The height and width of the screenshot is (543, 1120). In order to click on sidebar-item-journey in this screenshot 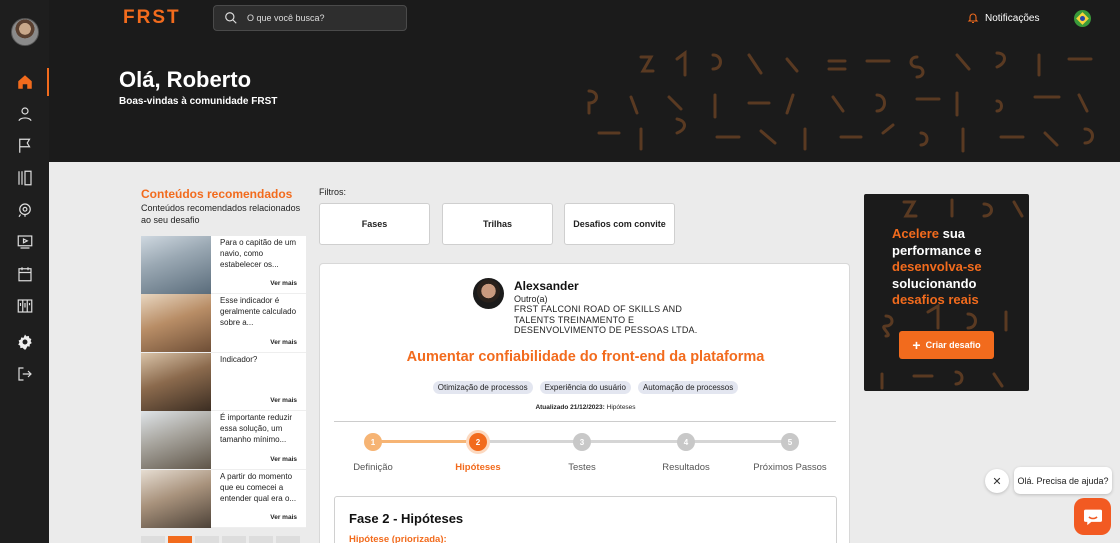, I will do `click(24, 210)`.